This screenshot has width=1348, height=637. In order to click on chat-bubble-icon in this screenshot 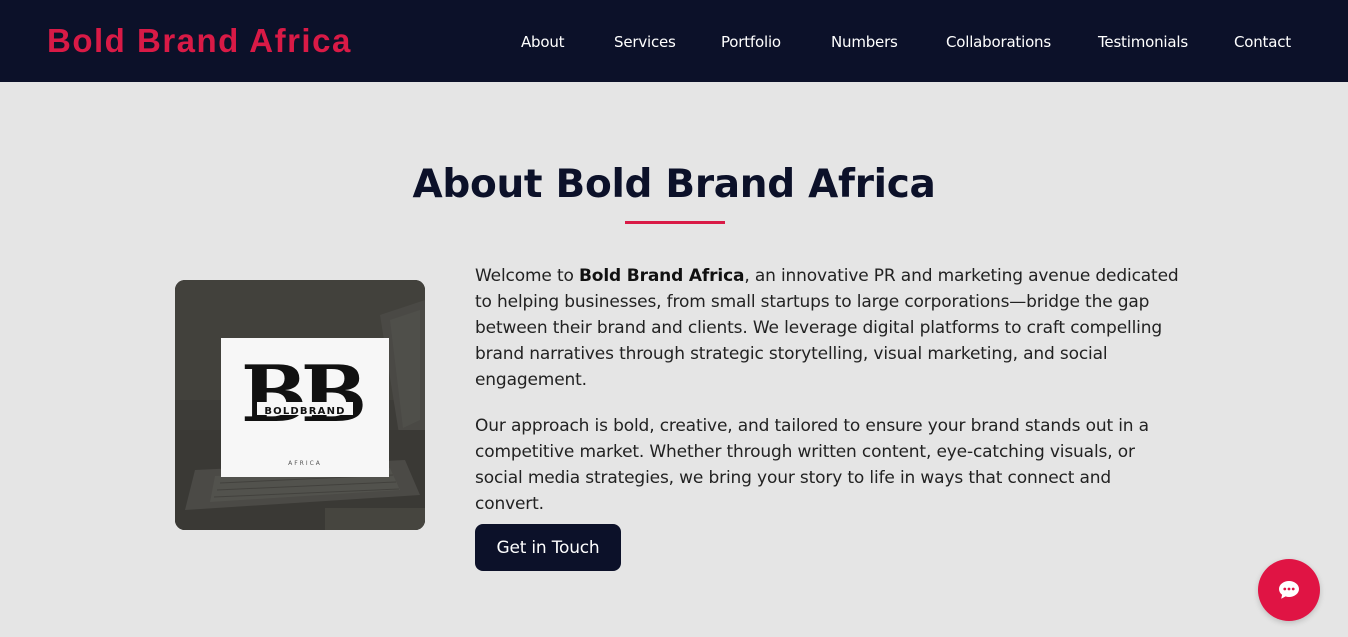, I will do `click(1289, 590)`.